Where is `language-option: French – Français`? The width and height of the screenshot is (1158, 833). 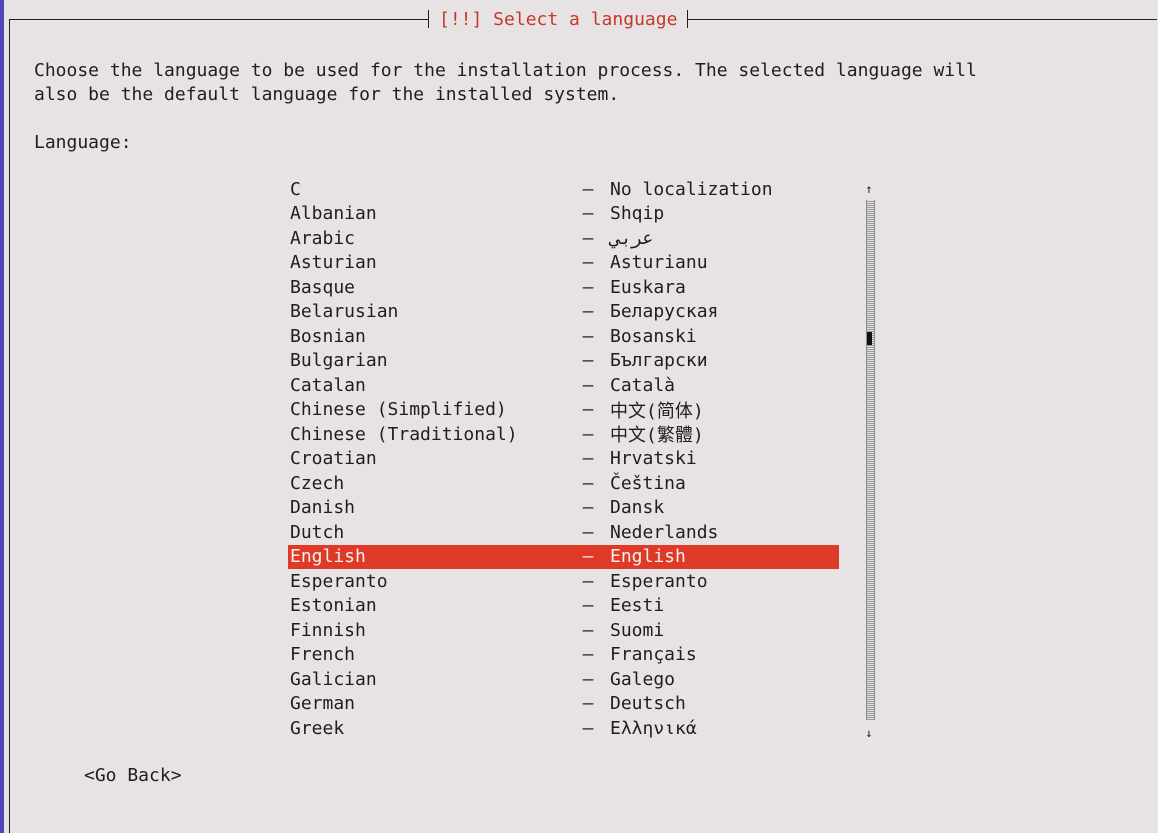 language-option: French – Français is located at coordinates (563, 655).